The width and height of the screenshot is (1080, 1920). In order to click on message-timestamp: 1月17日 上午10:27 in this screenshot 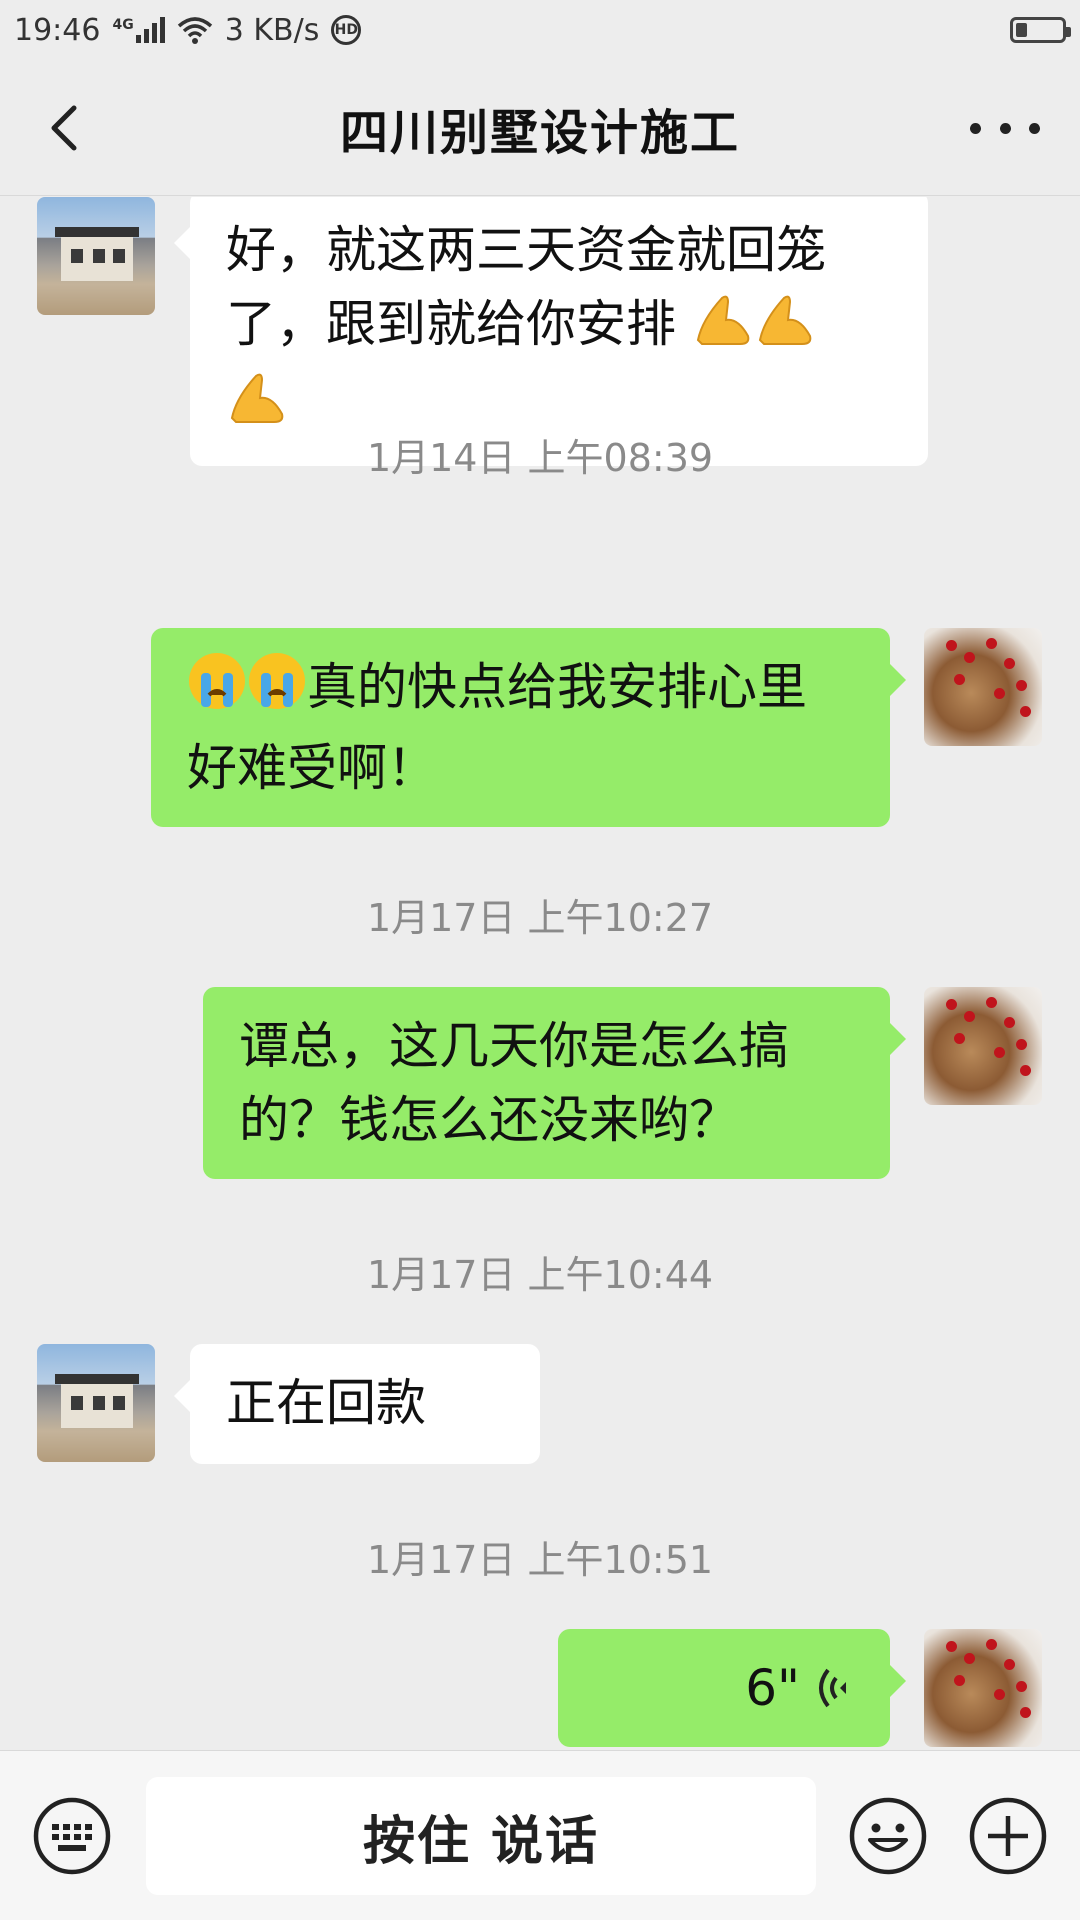, I will do `click(540, 918)`.